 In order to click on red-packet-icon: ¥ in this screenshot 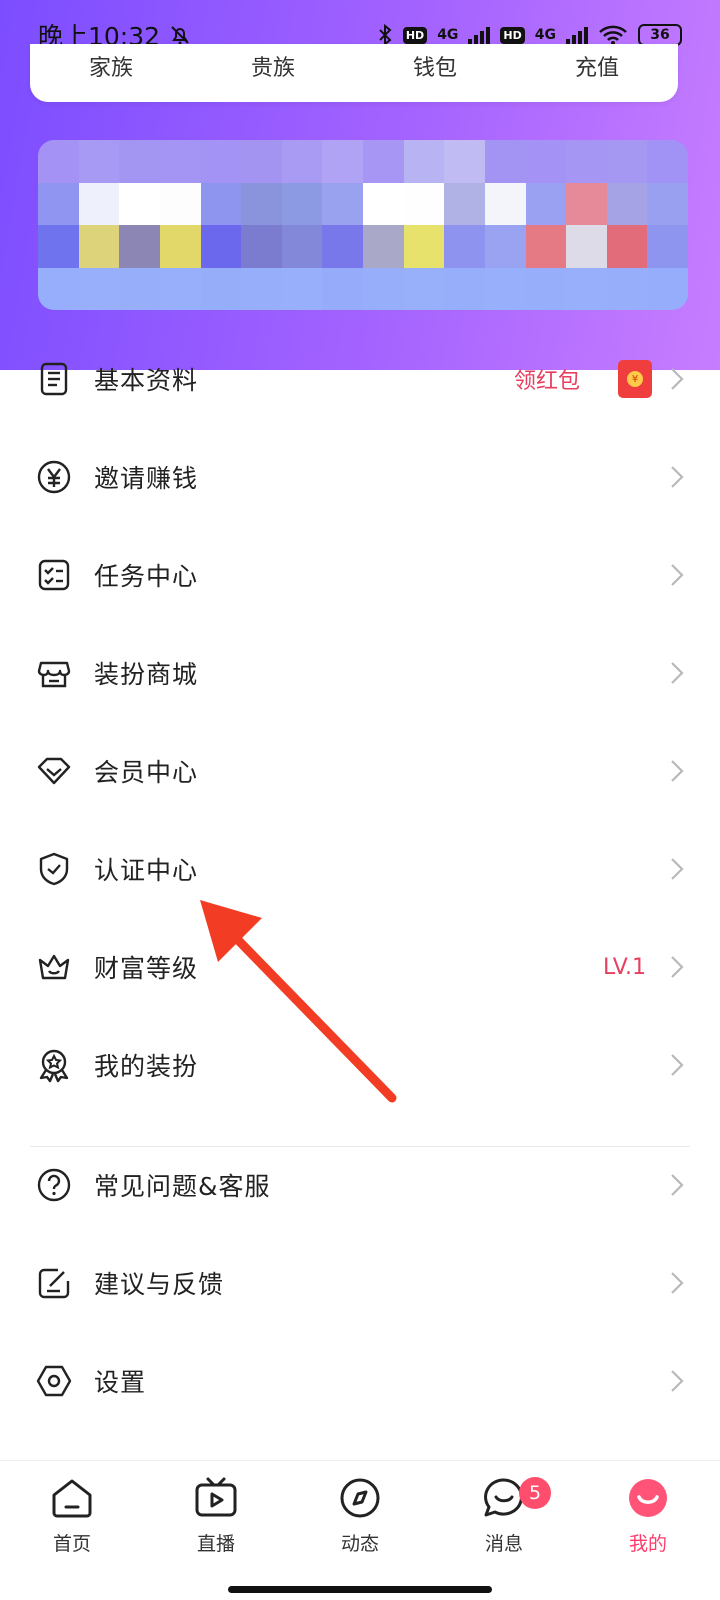, I will do `click(635, 379)`.